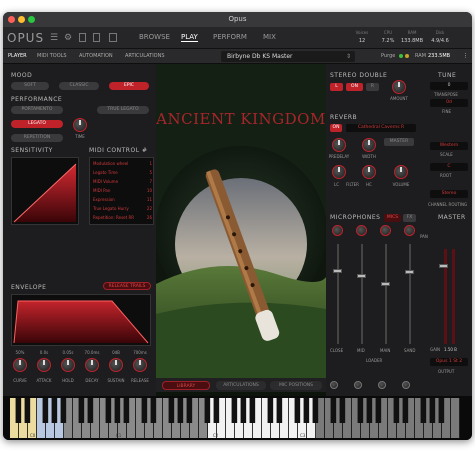  Describe the element at coordinates (140, 365) in the screenshot. I see `env-release-knob` at that location.